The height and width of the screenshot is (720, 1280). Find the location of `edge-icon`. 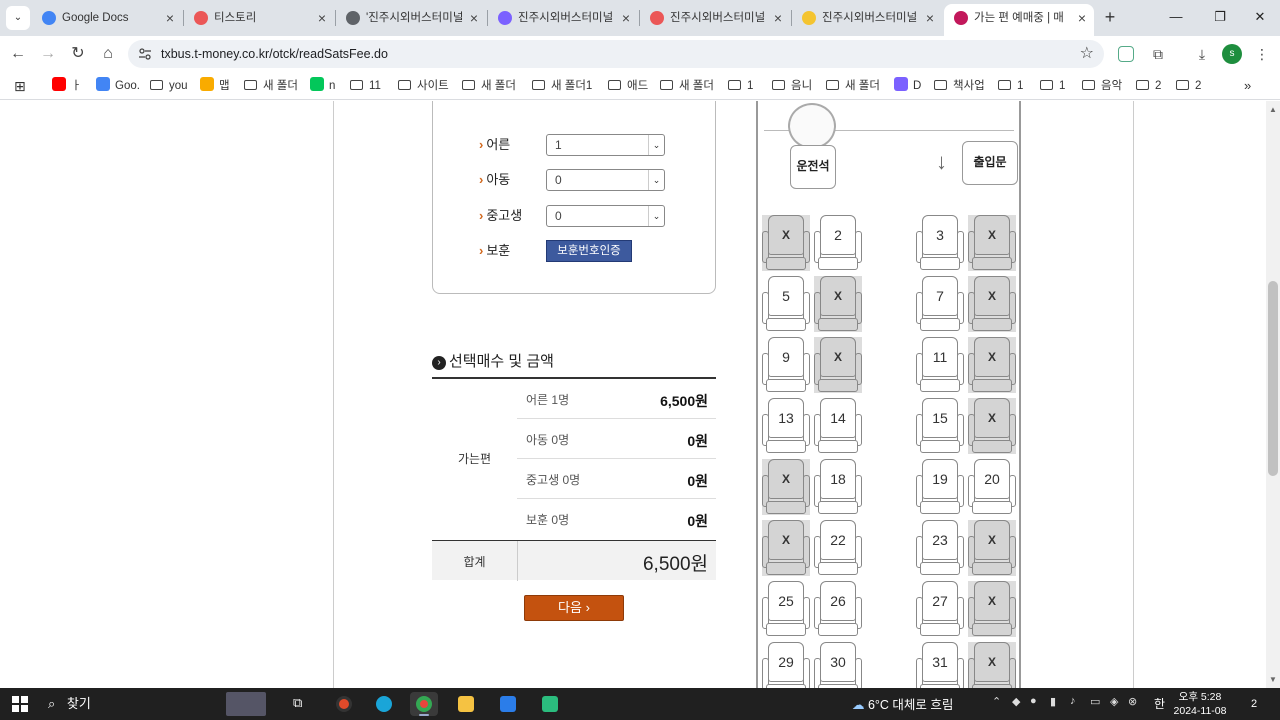

edge-icon is located at coordinates (384, 704).